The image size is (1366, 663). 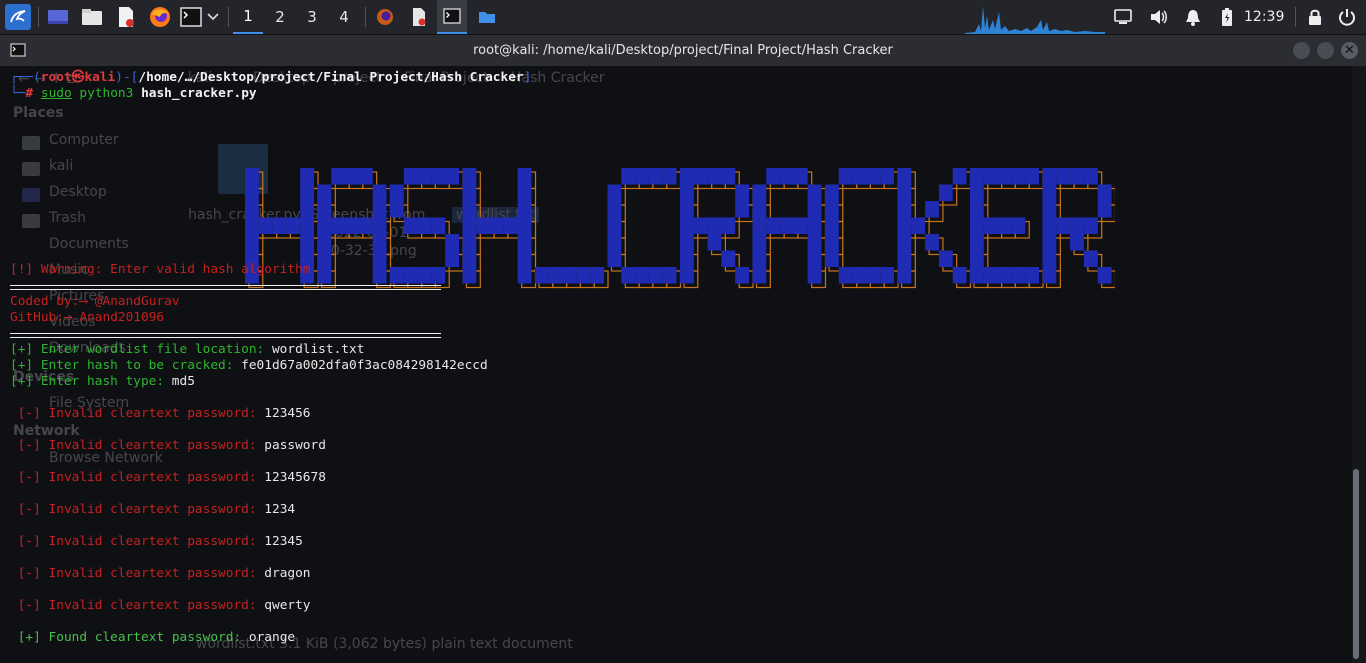 I want to click on input-line: [+] Enter hash type: md5, so click(x=102, y=382).